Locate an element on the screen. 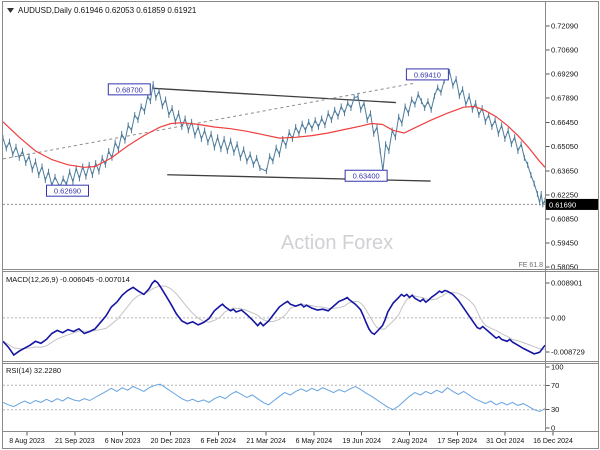 Image resolution: width=600 pixels, height=450 pixels. x-tick-label: 31 Oct 2024 is located at coordinates (505, 441).